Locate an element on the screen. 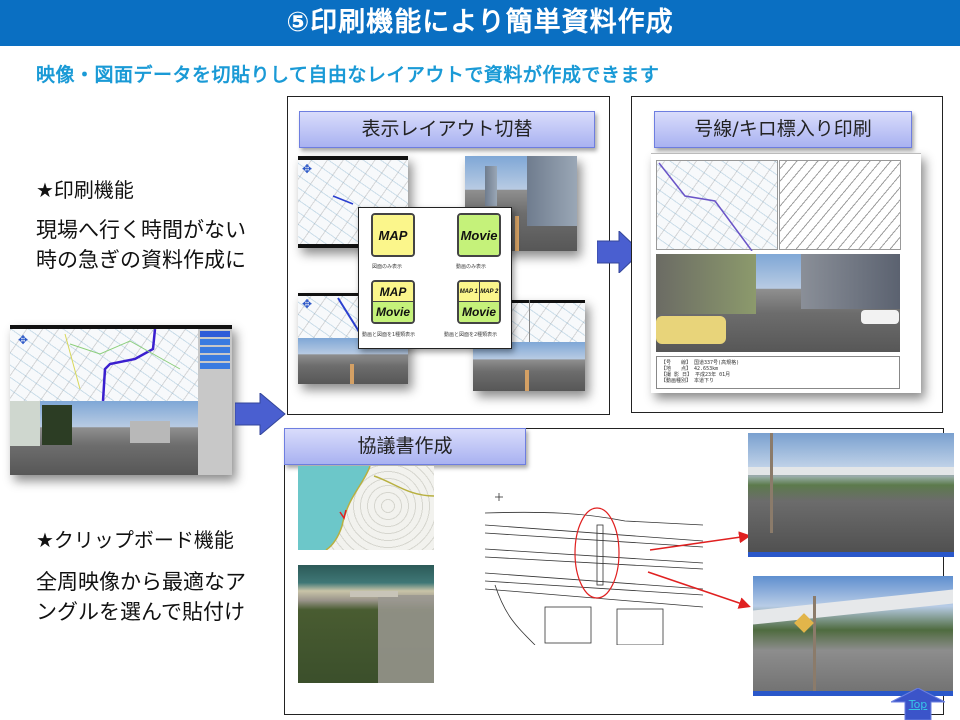 The height and width of the screenshot is (720, 960). info-value: 本道下り is located at coordinates (704, 381).